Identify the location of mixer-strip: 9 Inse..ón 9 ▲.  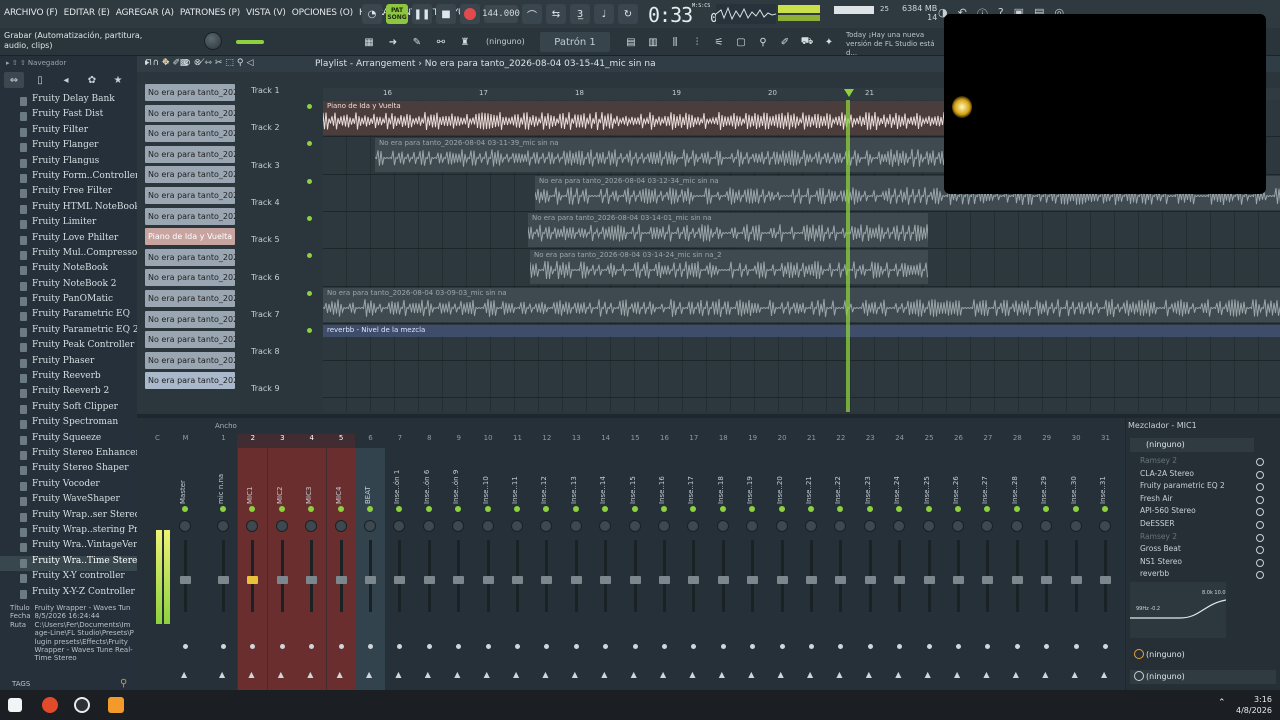
(458, 562).